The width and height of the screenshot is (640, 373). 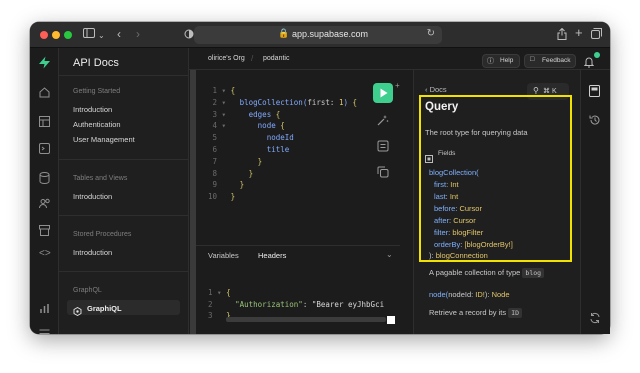 What do you see at coordinates (447, 244) in the screenshot?
I see `argument-name: orderBy` at bounding box center [447, 244].